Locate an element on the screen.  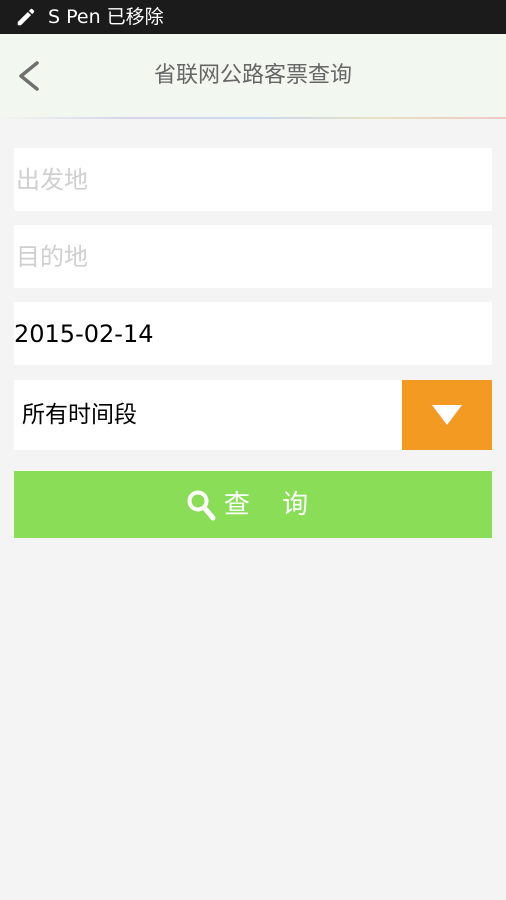
date-value: 2015-02-14 is located at coordinates (84, 333).